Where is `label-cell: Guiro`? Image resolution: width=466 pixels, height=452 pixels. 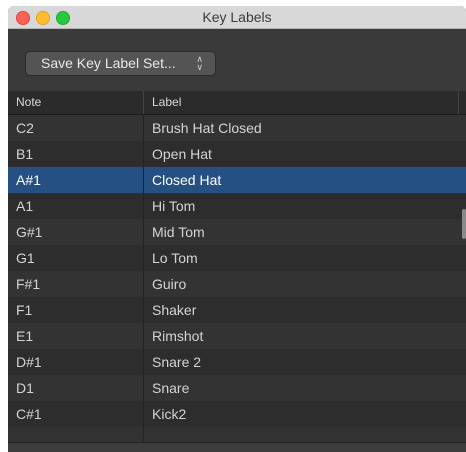 label-cell: Guiro is located at coordinates (169, 284).